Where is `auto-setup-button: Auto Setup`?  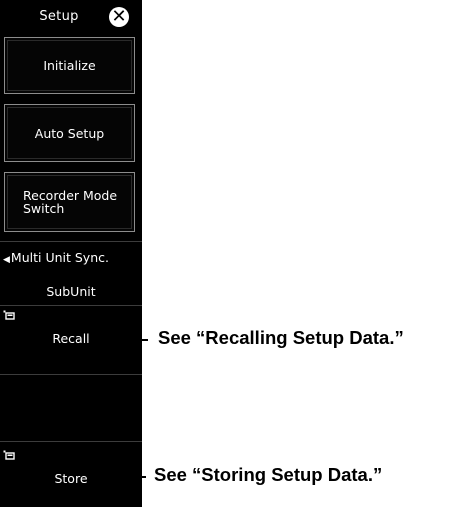 auto-setup-button: Auto Setup is located at coordinates (69, 133).